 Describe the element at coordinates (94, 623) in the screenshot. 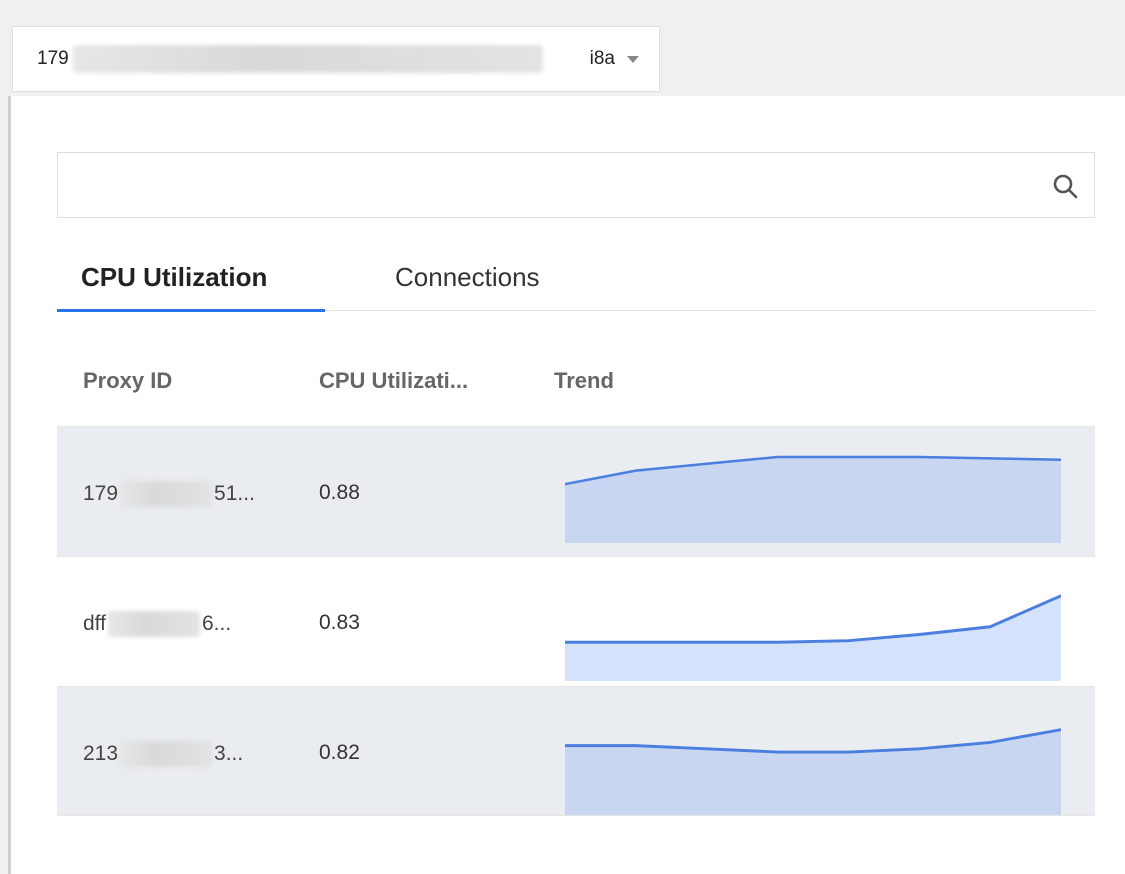

I see `proxy-id-prefix: dff` at that location.